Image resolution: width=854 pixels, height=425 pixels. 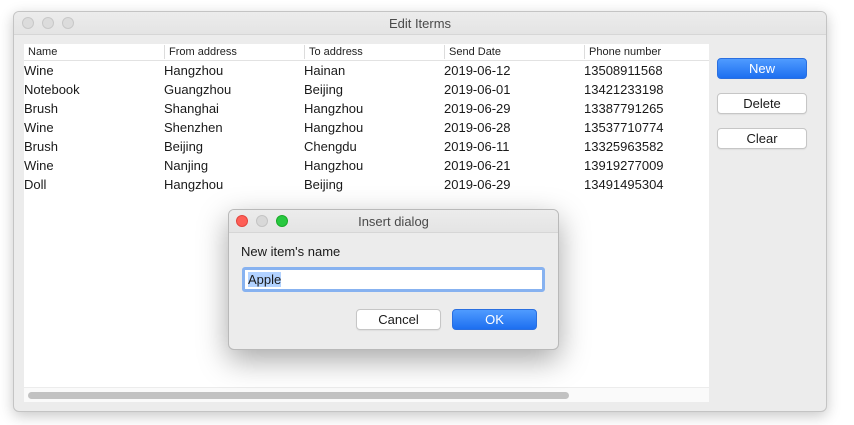 What do you see at coordinates (494, 319) in the screenshot?
I see `ok-button: OK` at bounding box center [494, 319].